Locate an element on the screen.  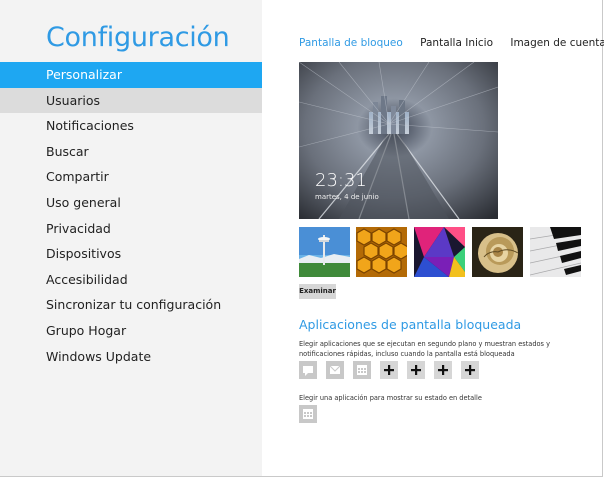
messaging-icon is located at coordinates (308, 371).